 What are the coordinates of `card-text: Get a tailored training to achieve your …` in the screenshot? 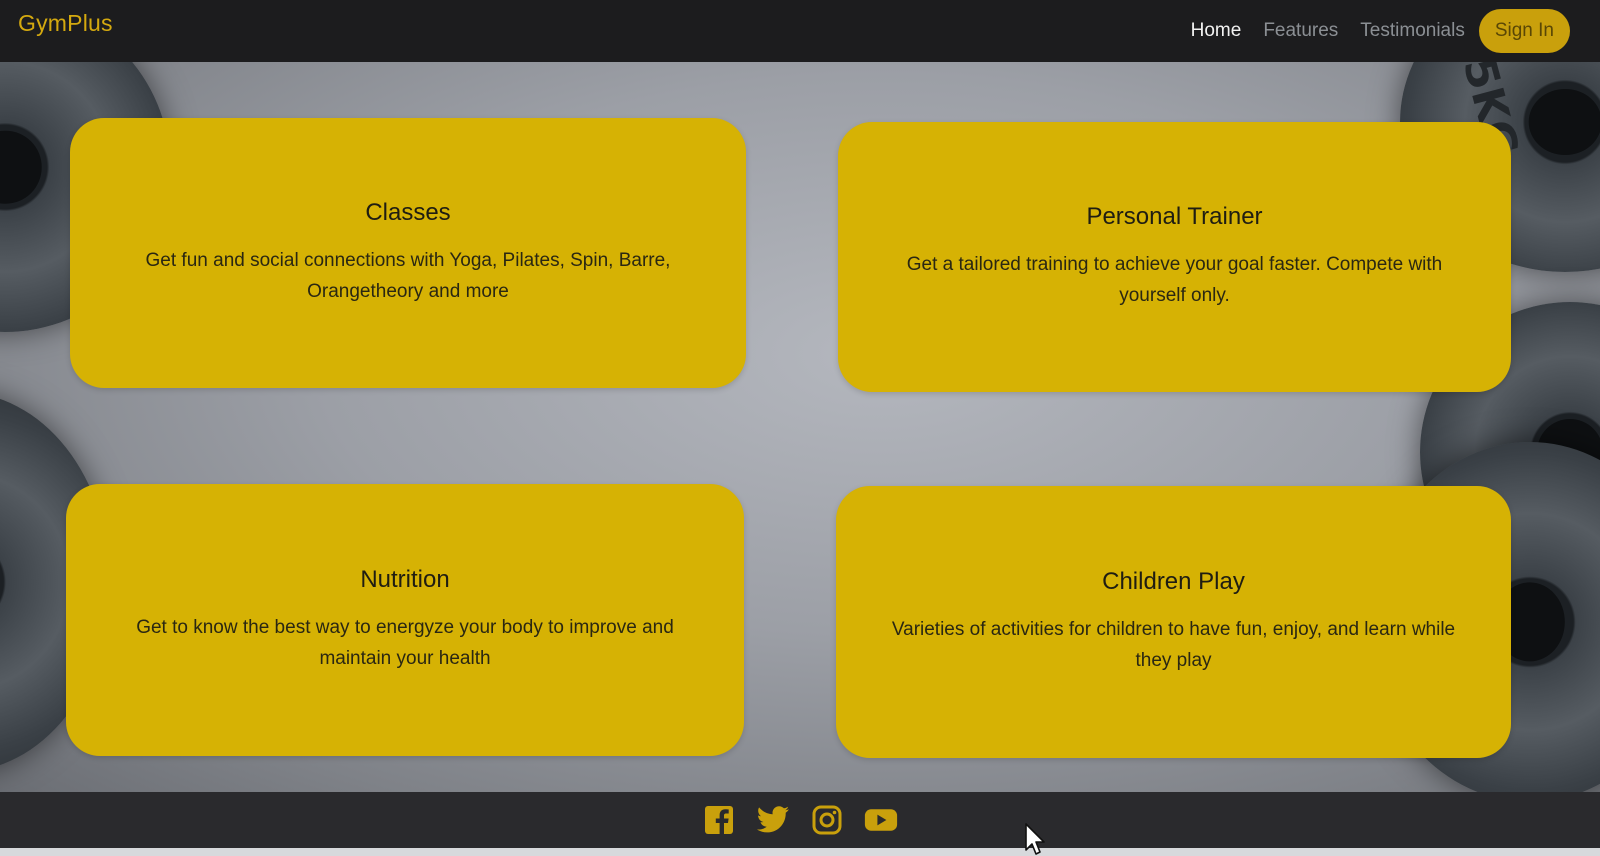 It's located at (1174, 280).